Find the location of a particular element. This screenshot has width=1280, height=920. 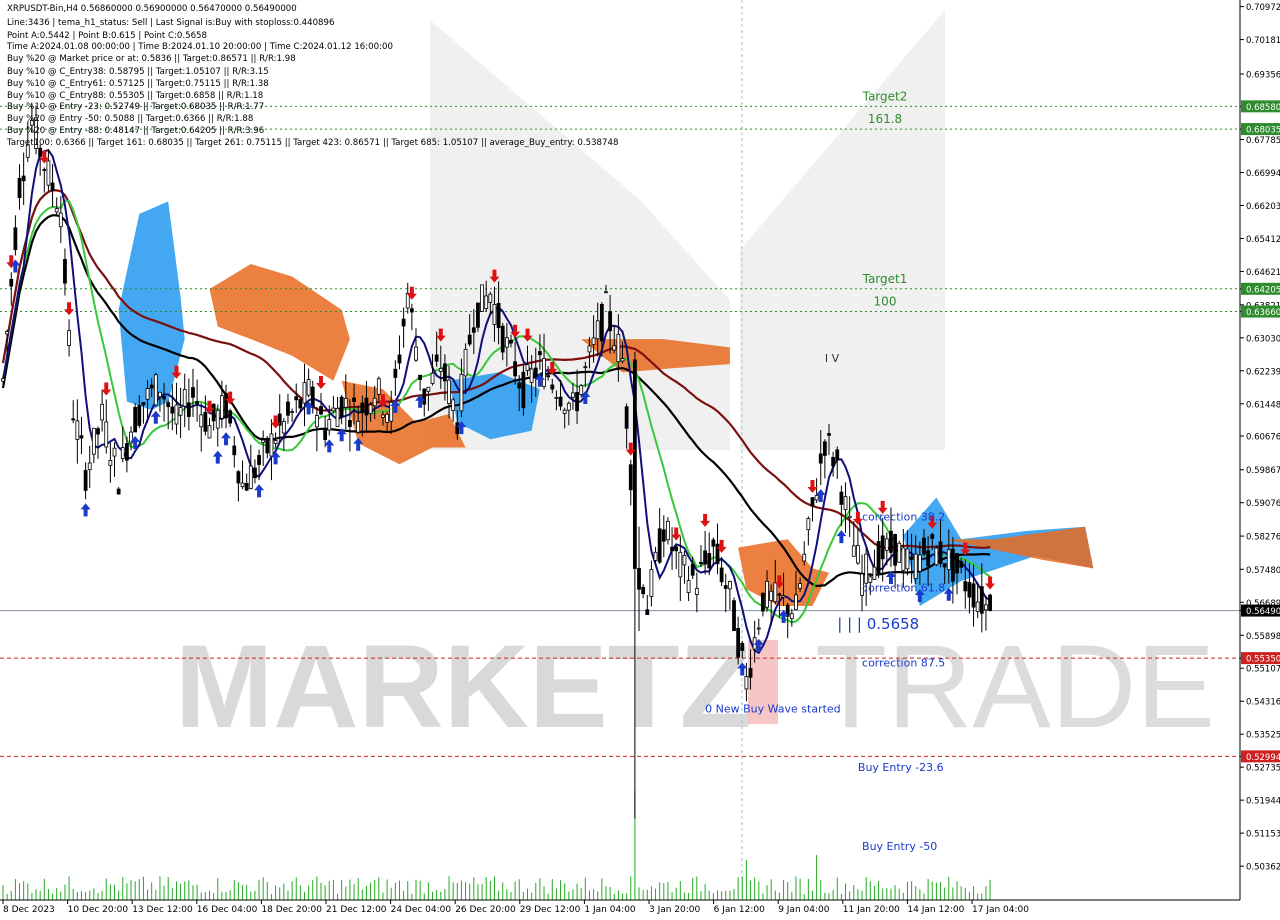

price-tick-label: 0.55107 is located at coordinates (1263, 670).